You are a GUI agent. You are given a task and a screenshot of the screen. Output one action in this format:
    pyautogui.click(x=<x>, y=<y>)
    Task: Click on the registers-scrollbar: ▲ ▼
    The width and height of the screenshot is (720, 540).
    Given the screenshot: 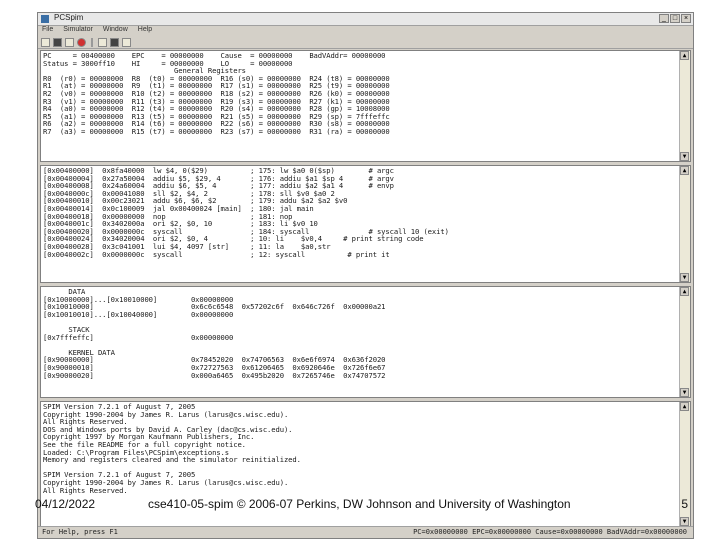 What is the action you would take?
    pyautogui.click(x=684, y=106)
    